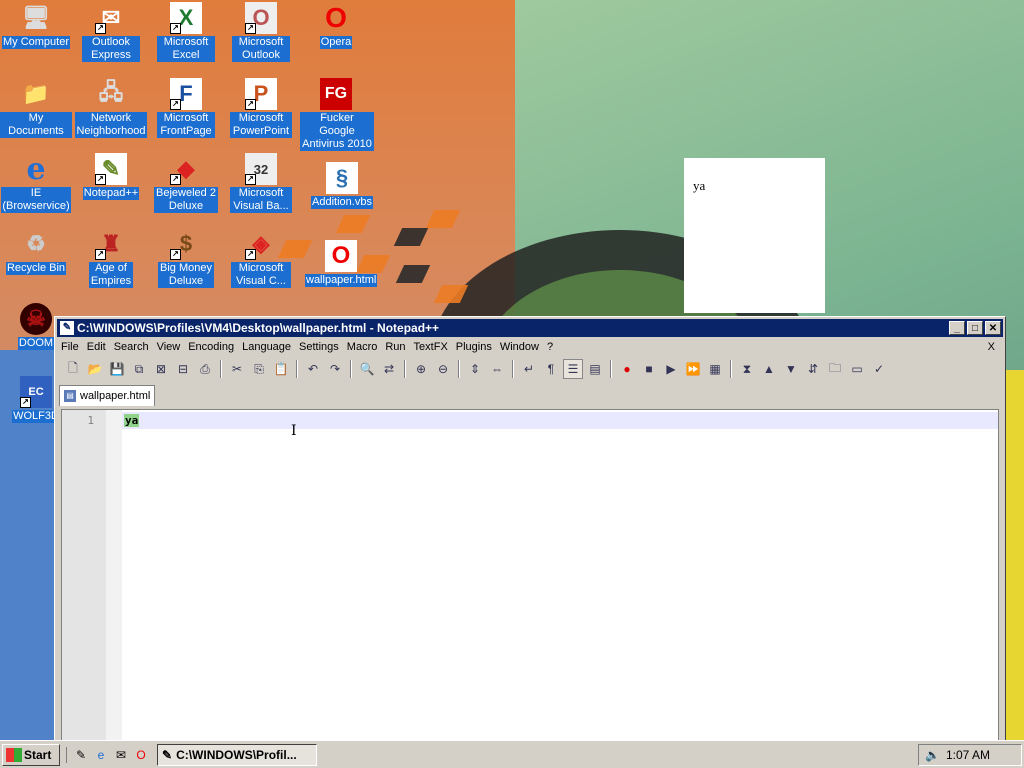  What do you see at coordinates (529, 369) in the screenshot?
I see `word-wrap-icon: ↵` at bounding box center [529, 369].